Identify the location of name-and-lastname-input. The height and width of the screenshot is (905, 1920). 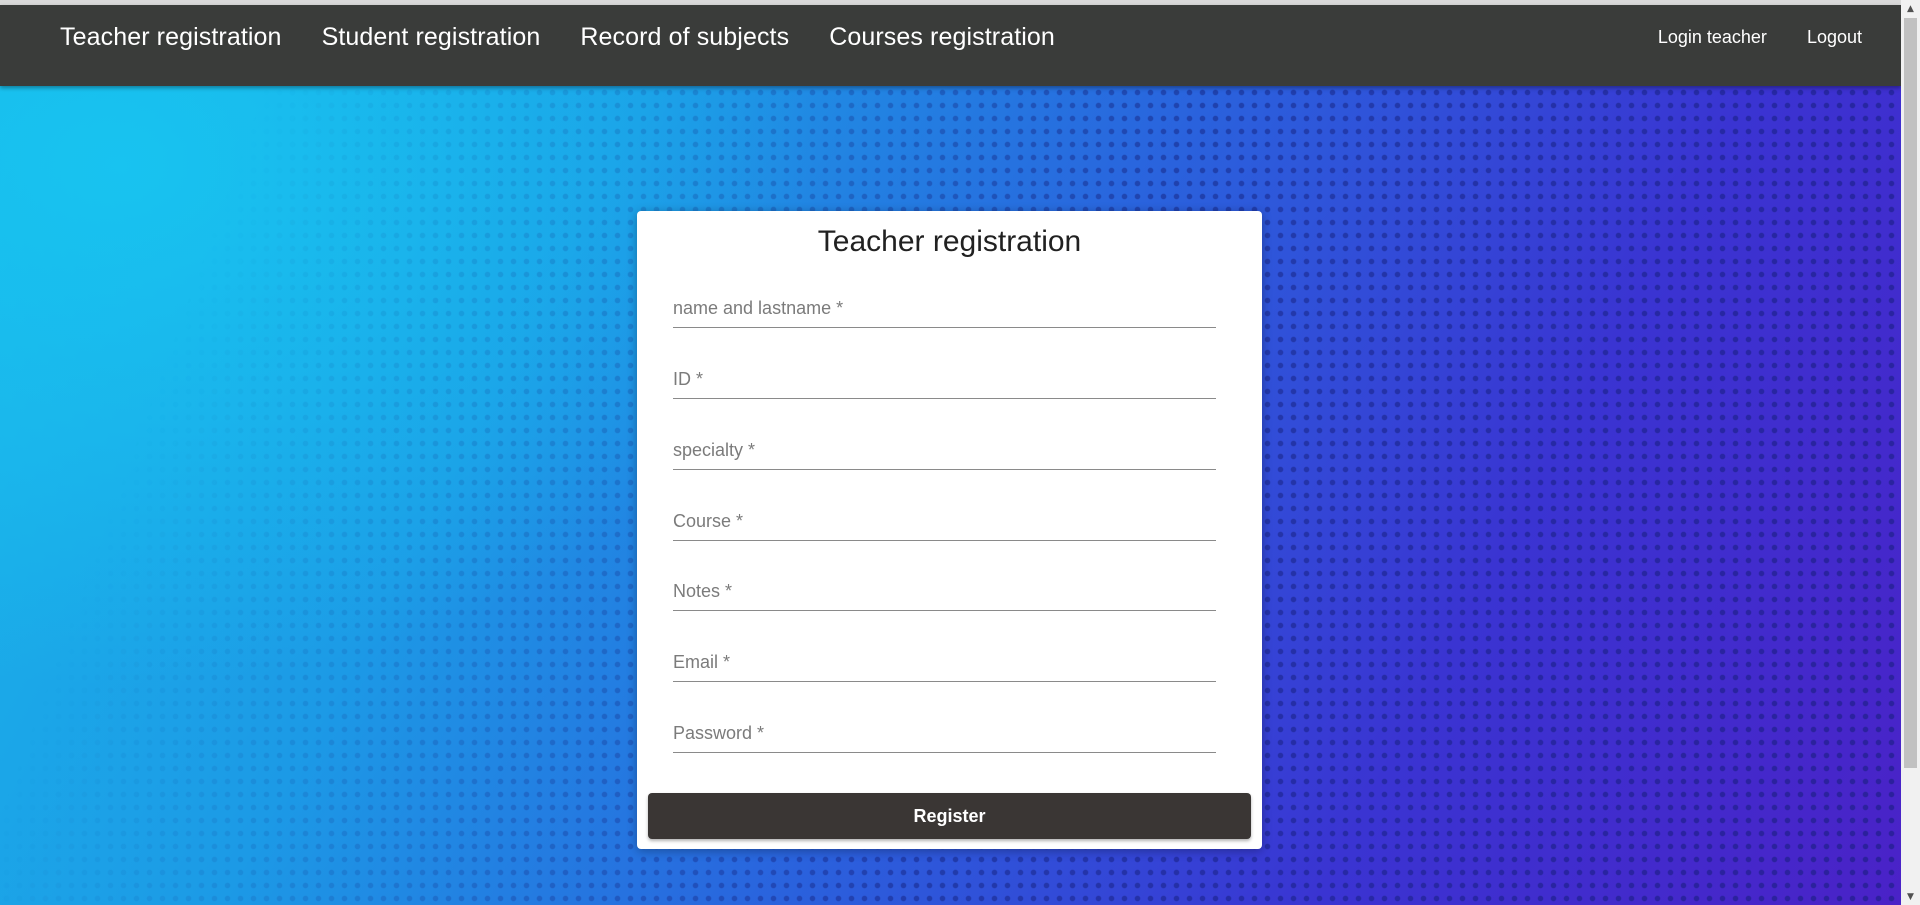
(944, 308).